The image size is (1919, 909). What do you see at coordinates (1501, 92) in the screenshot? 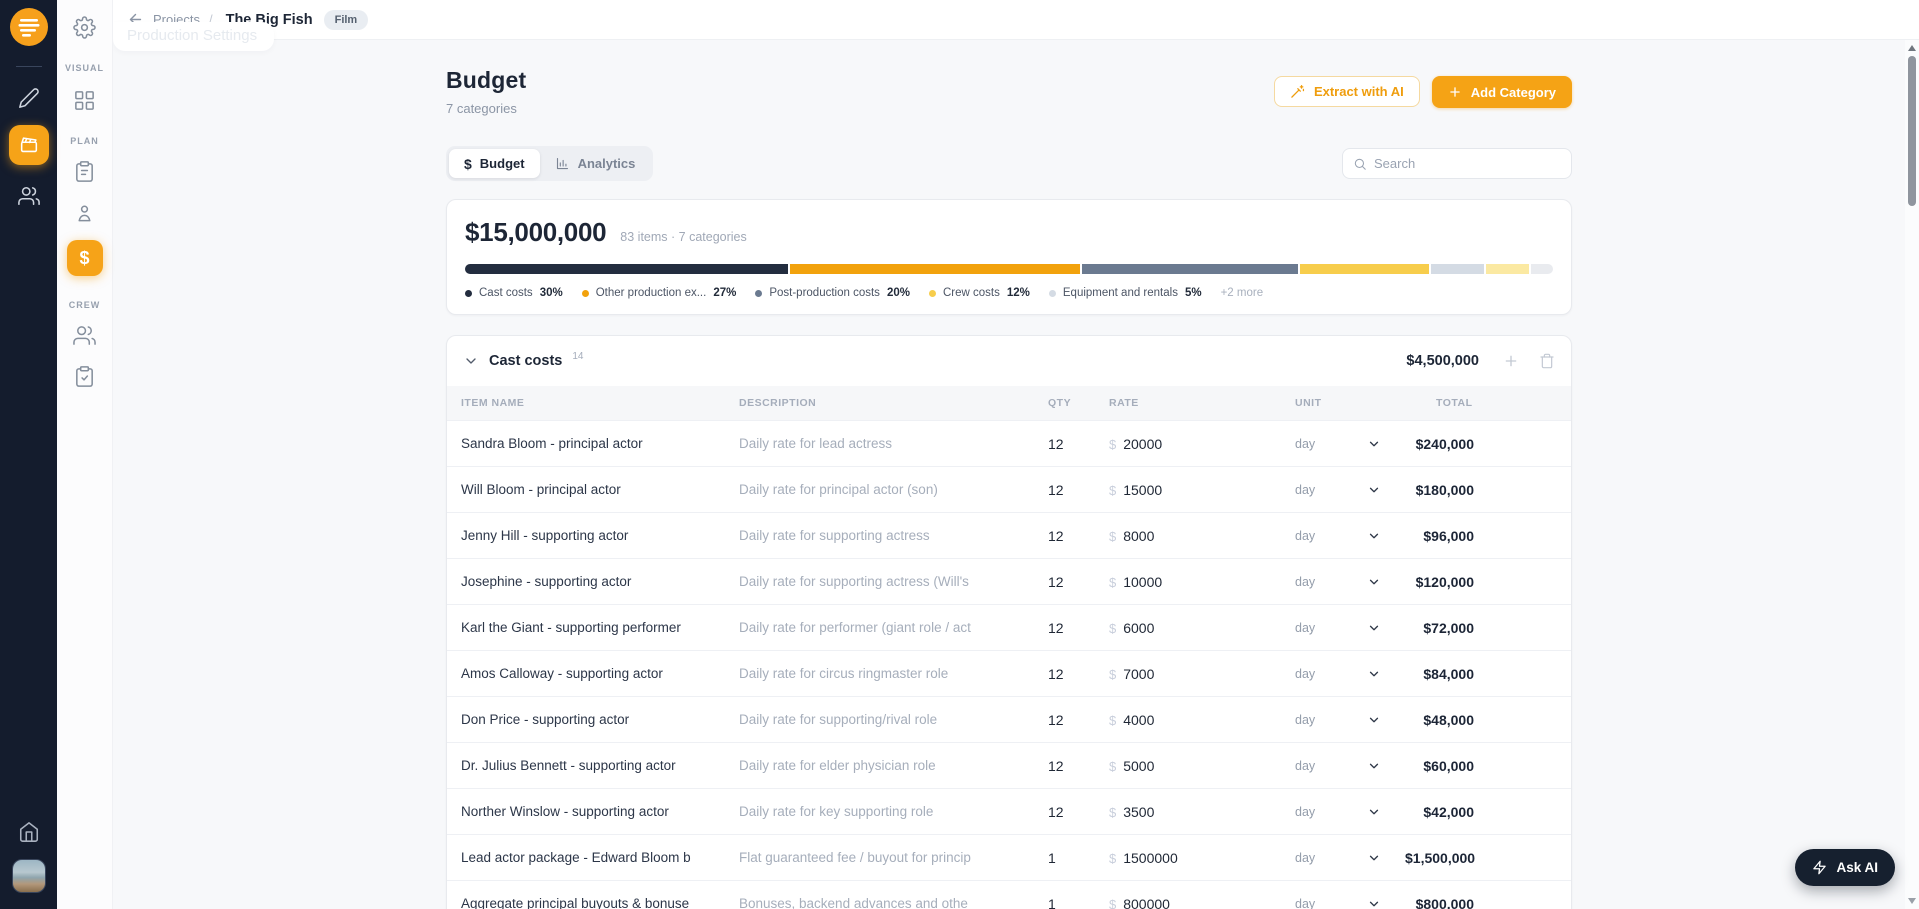
I see `add-category-button: Add Category` at bounding box center [1501, 92].